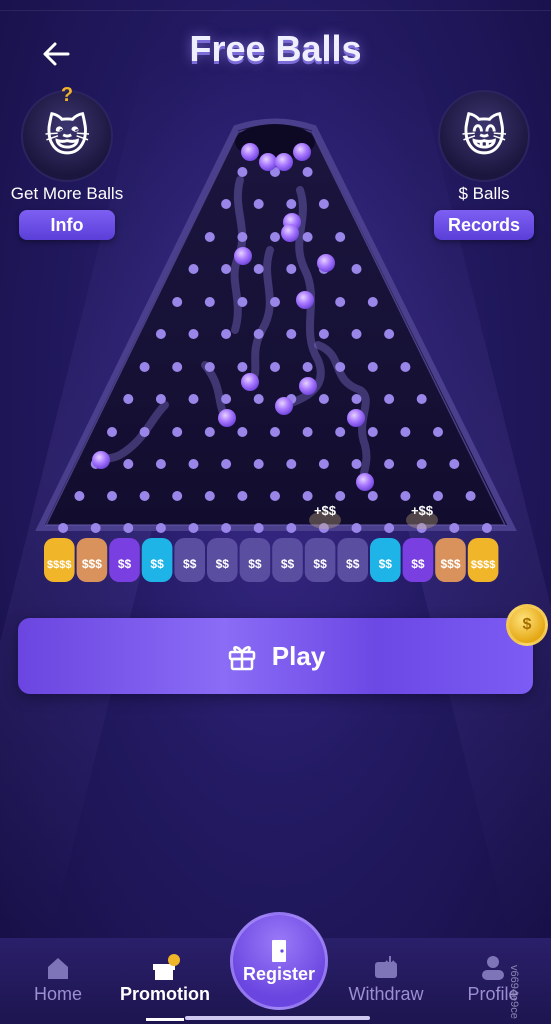 This screenshot has width=551, height=1024. What do you see at coordinates (298, 655) in the screenshot?
I see `play-label: Play` at bounding box center [298, 655].